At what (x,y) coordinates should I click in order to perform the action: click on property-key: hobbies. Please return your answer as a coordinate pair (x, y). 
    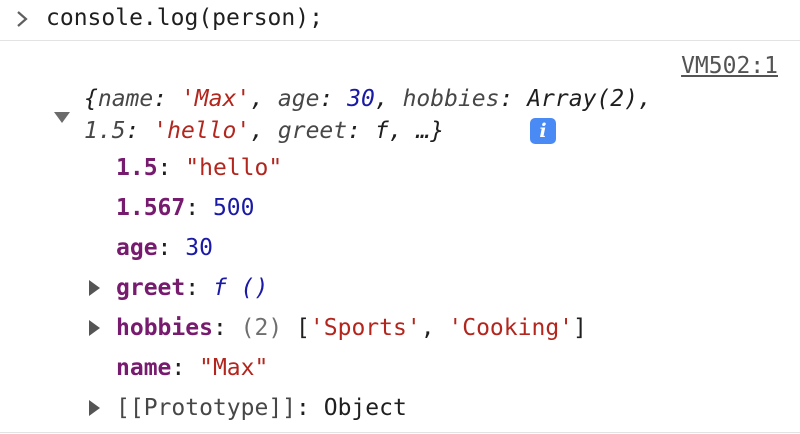
    Looking at the image, I should click on (164, 328).